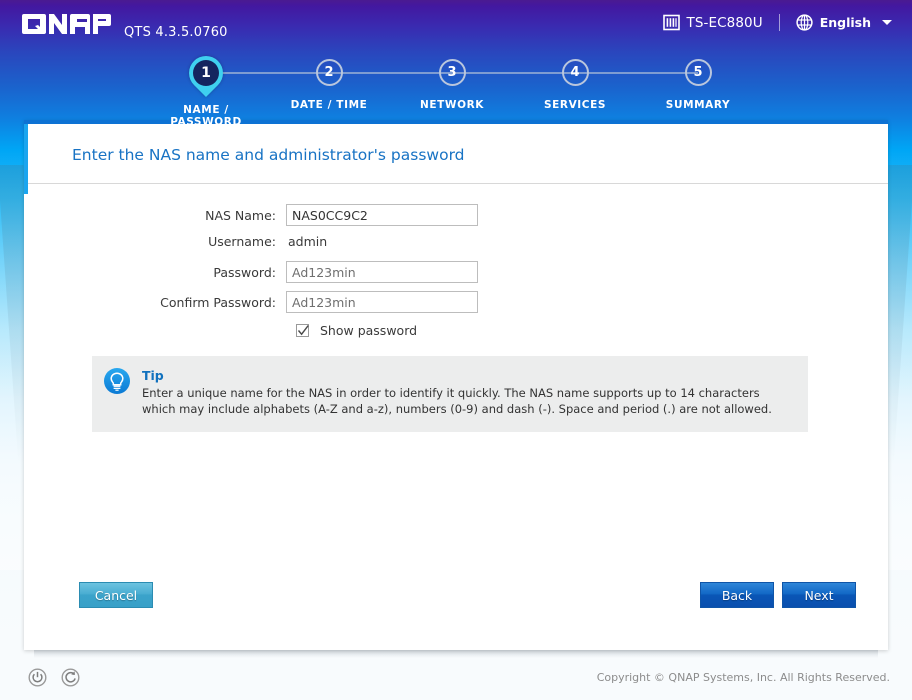 The width and height of the screenshot is (912, 700). What do you see at coordinates (37, 677) in the screenshot?
I see `power-icon` at bounding box center [37, 677].